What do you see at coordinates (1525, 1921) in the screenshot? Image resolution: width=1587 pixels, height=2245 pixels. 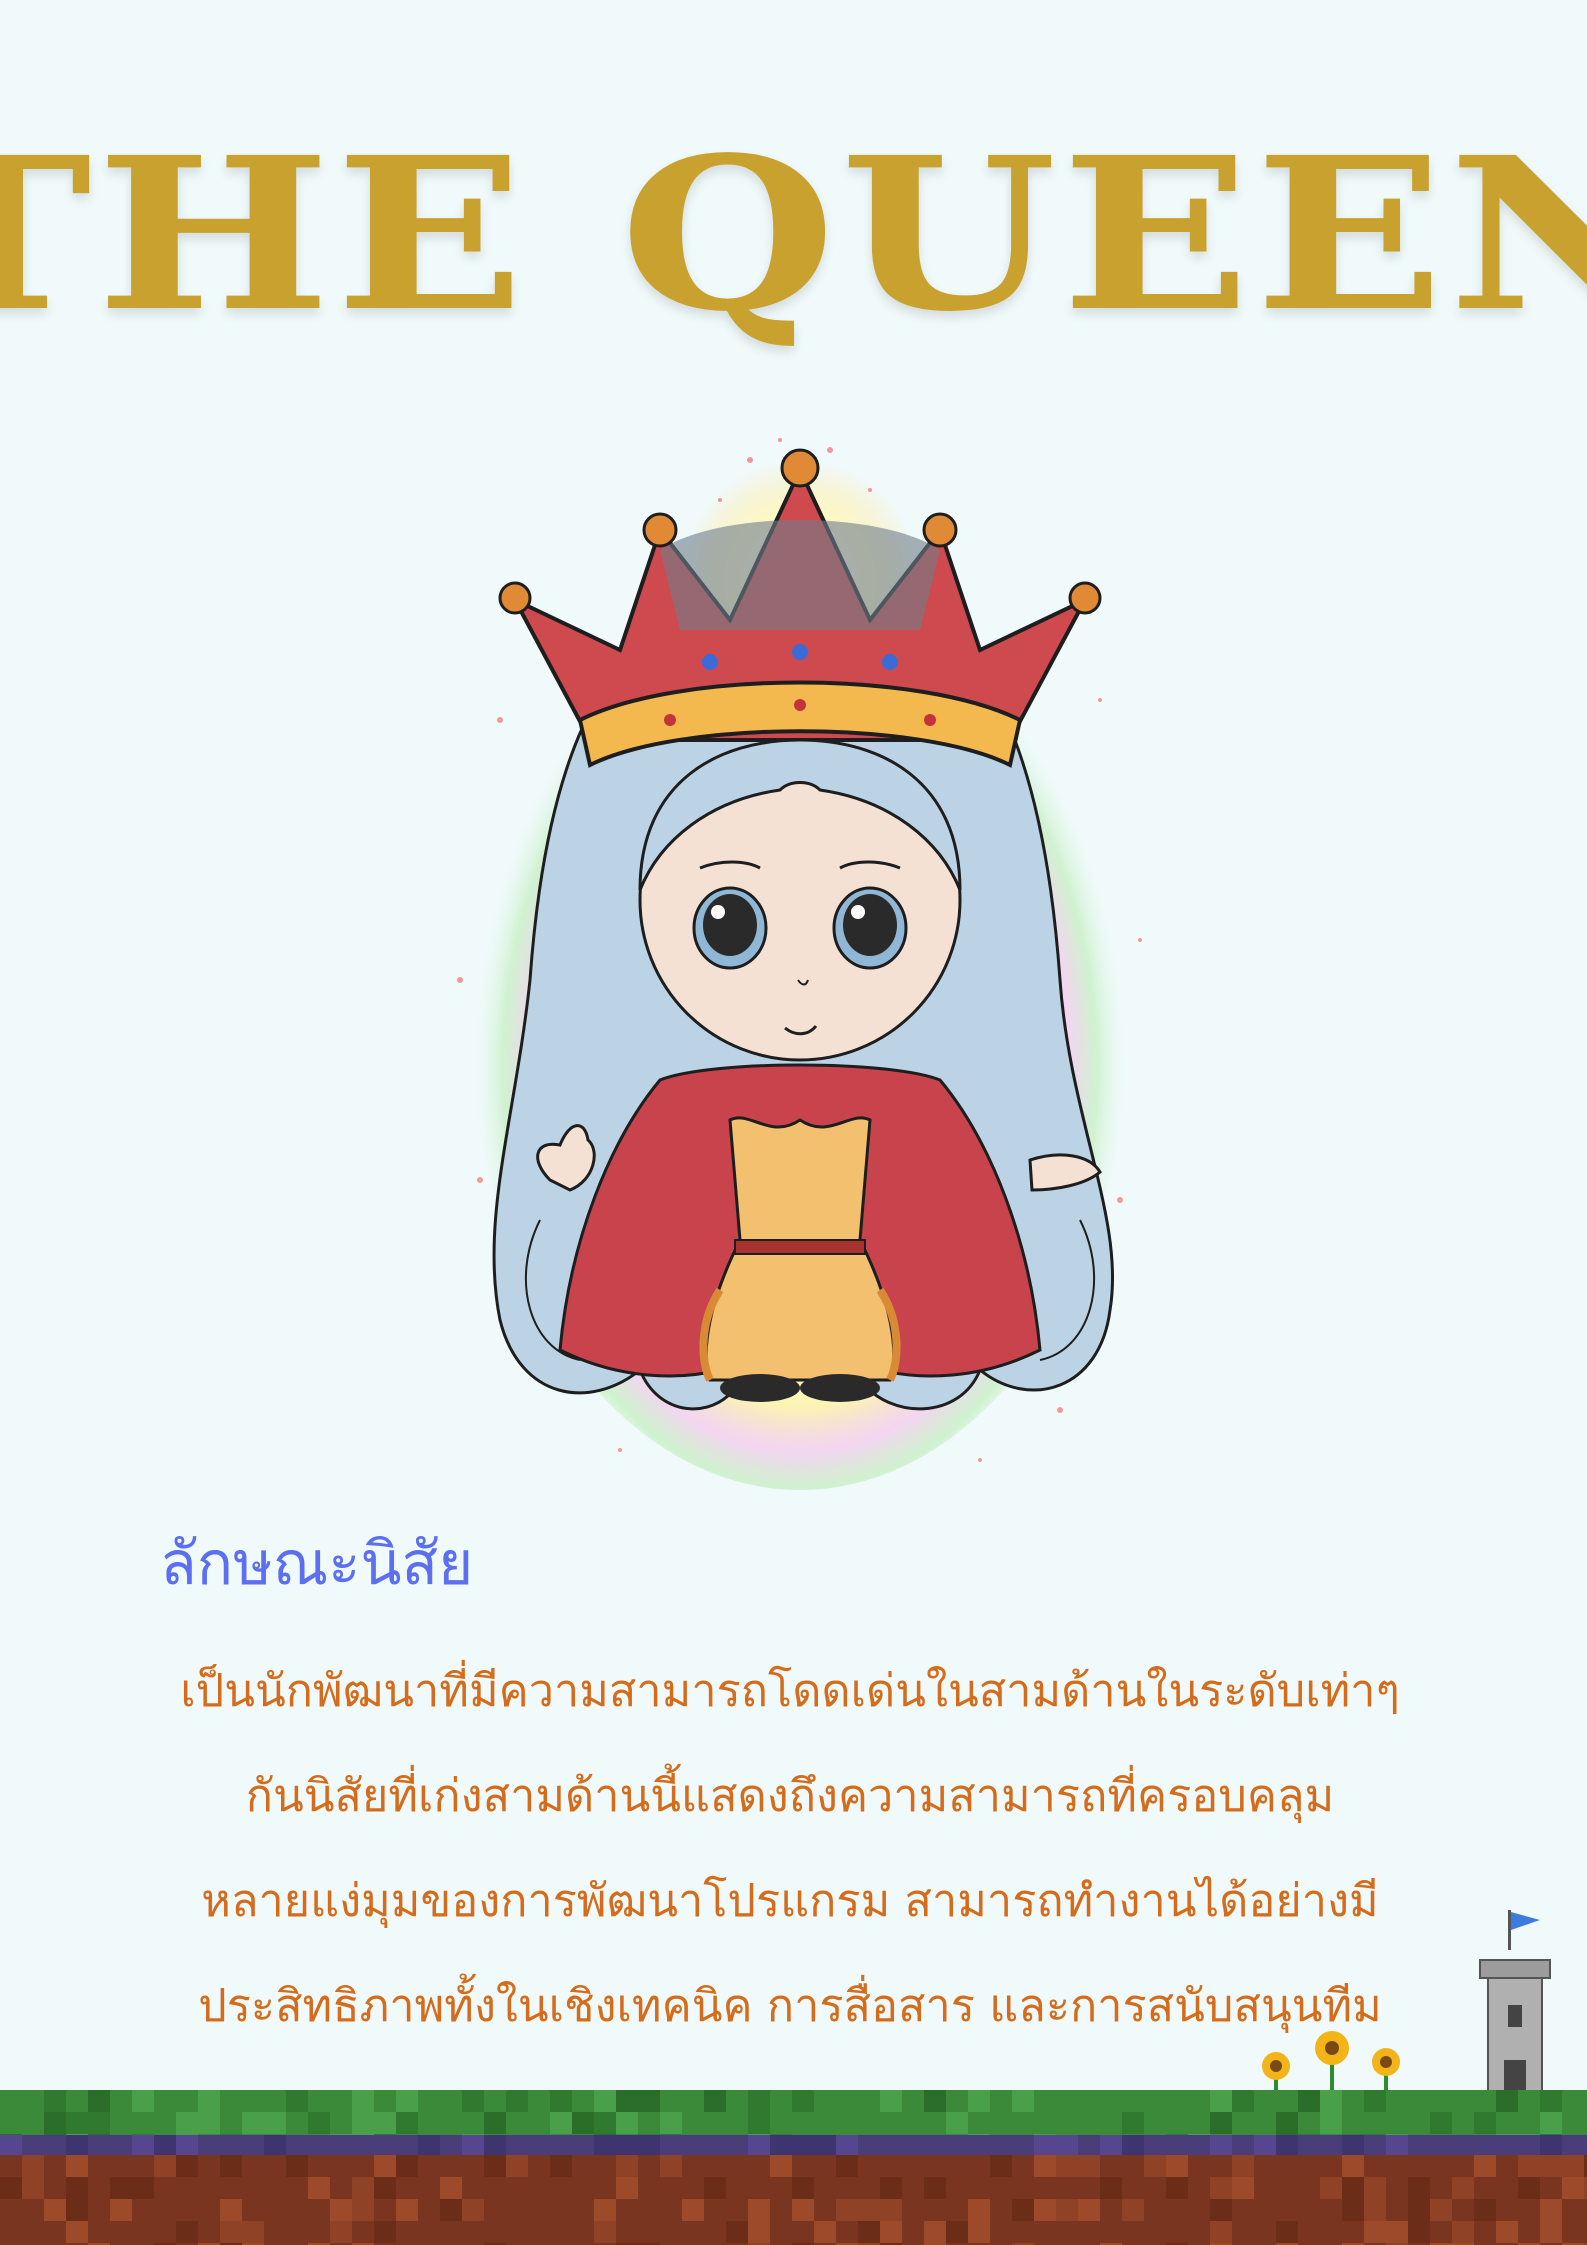 I see `flag-icon` at bounding box center [1525, 1921].